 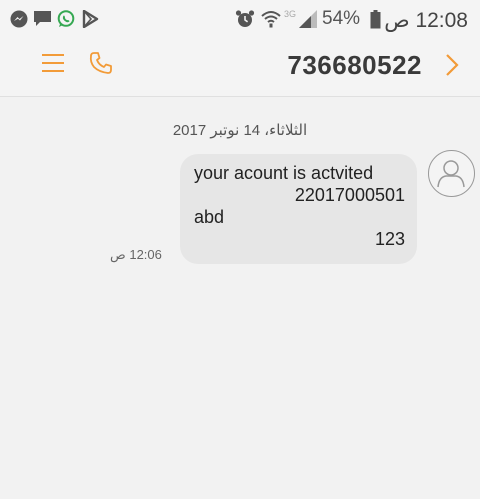 I want to click on conversation-header: 736680522, so click(x=240, y=67).